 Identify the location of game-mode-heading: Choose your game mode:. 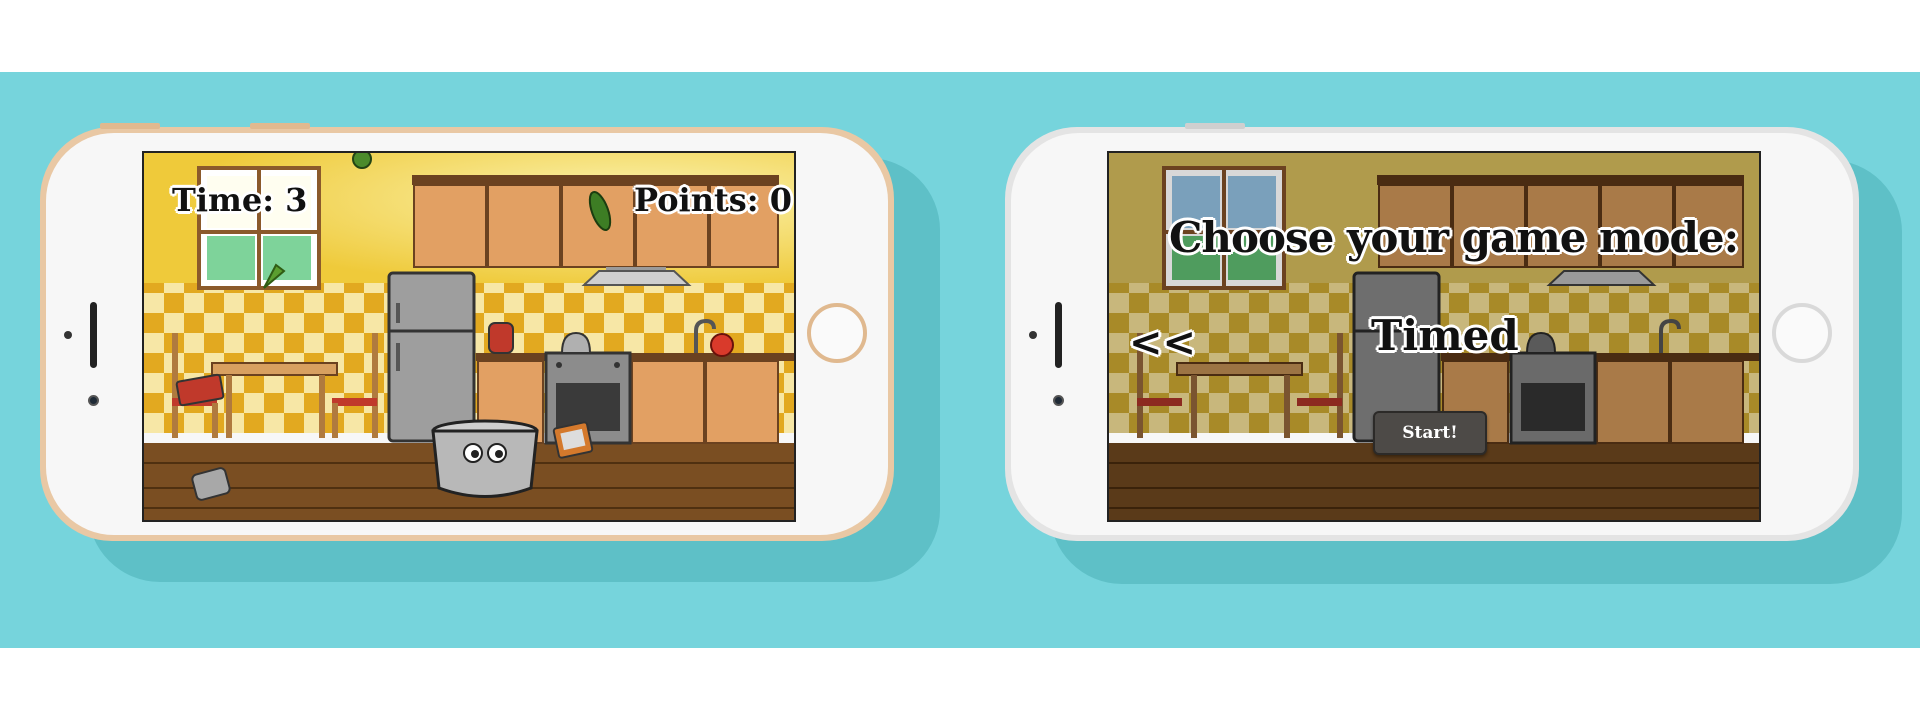
(1454, 237).